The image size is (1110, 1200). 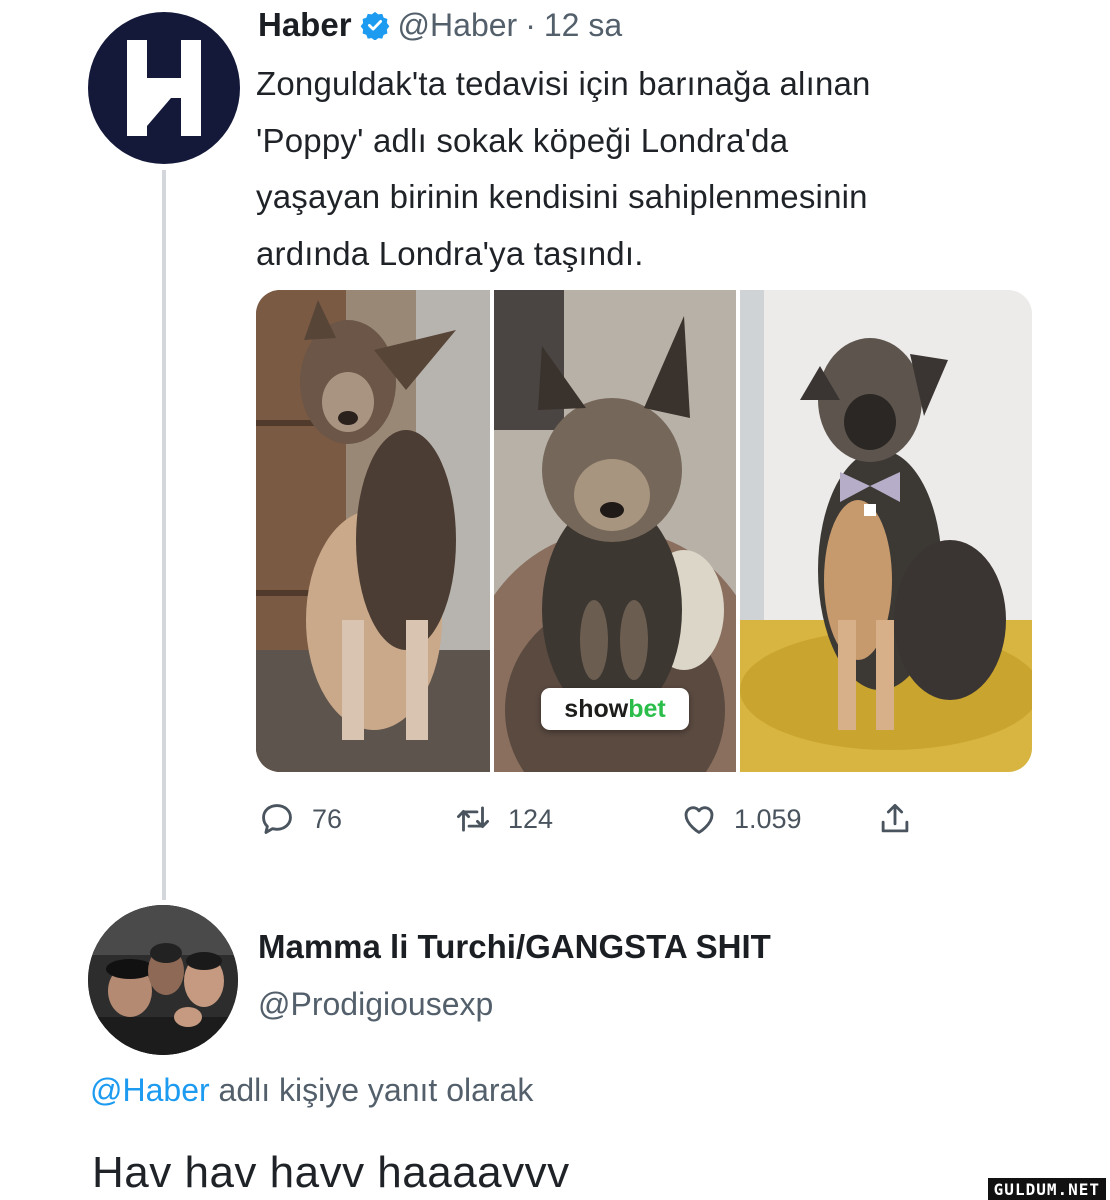 I want to click on showbet-watermark: show bet, so click(x=615, y=709).